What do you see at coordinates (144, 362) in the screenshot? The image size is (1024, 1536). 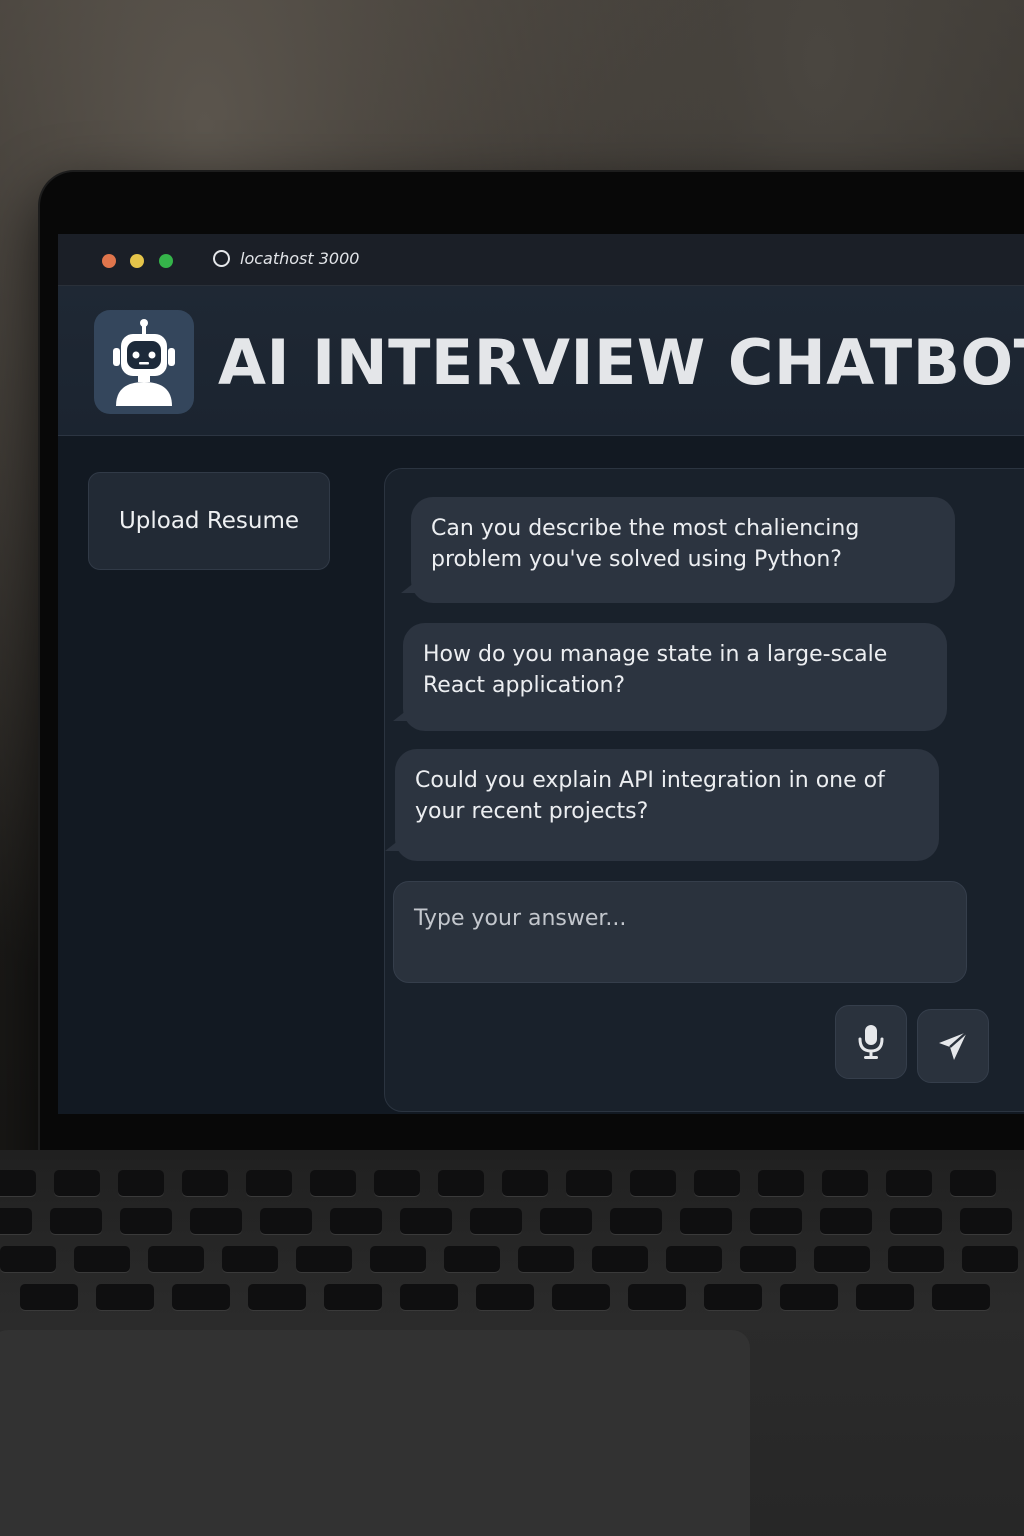 I see `robot-icon` at bounding box center [144, 362].